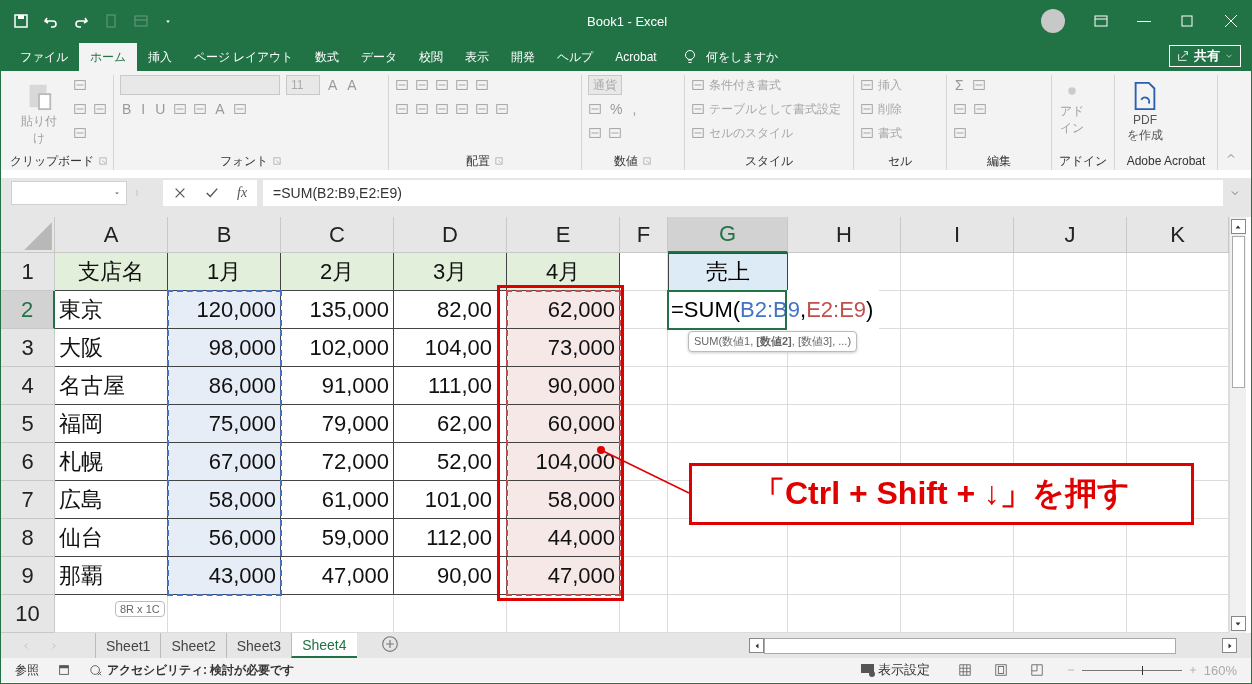  I want to click on check-icon, so click(212, 193).